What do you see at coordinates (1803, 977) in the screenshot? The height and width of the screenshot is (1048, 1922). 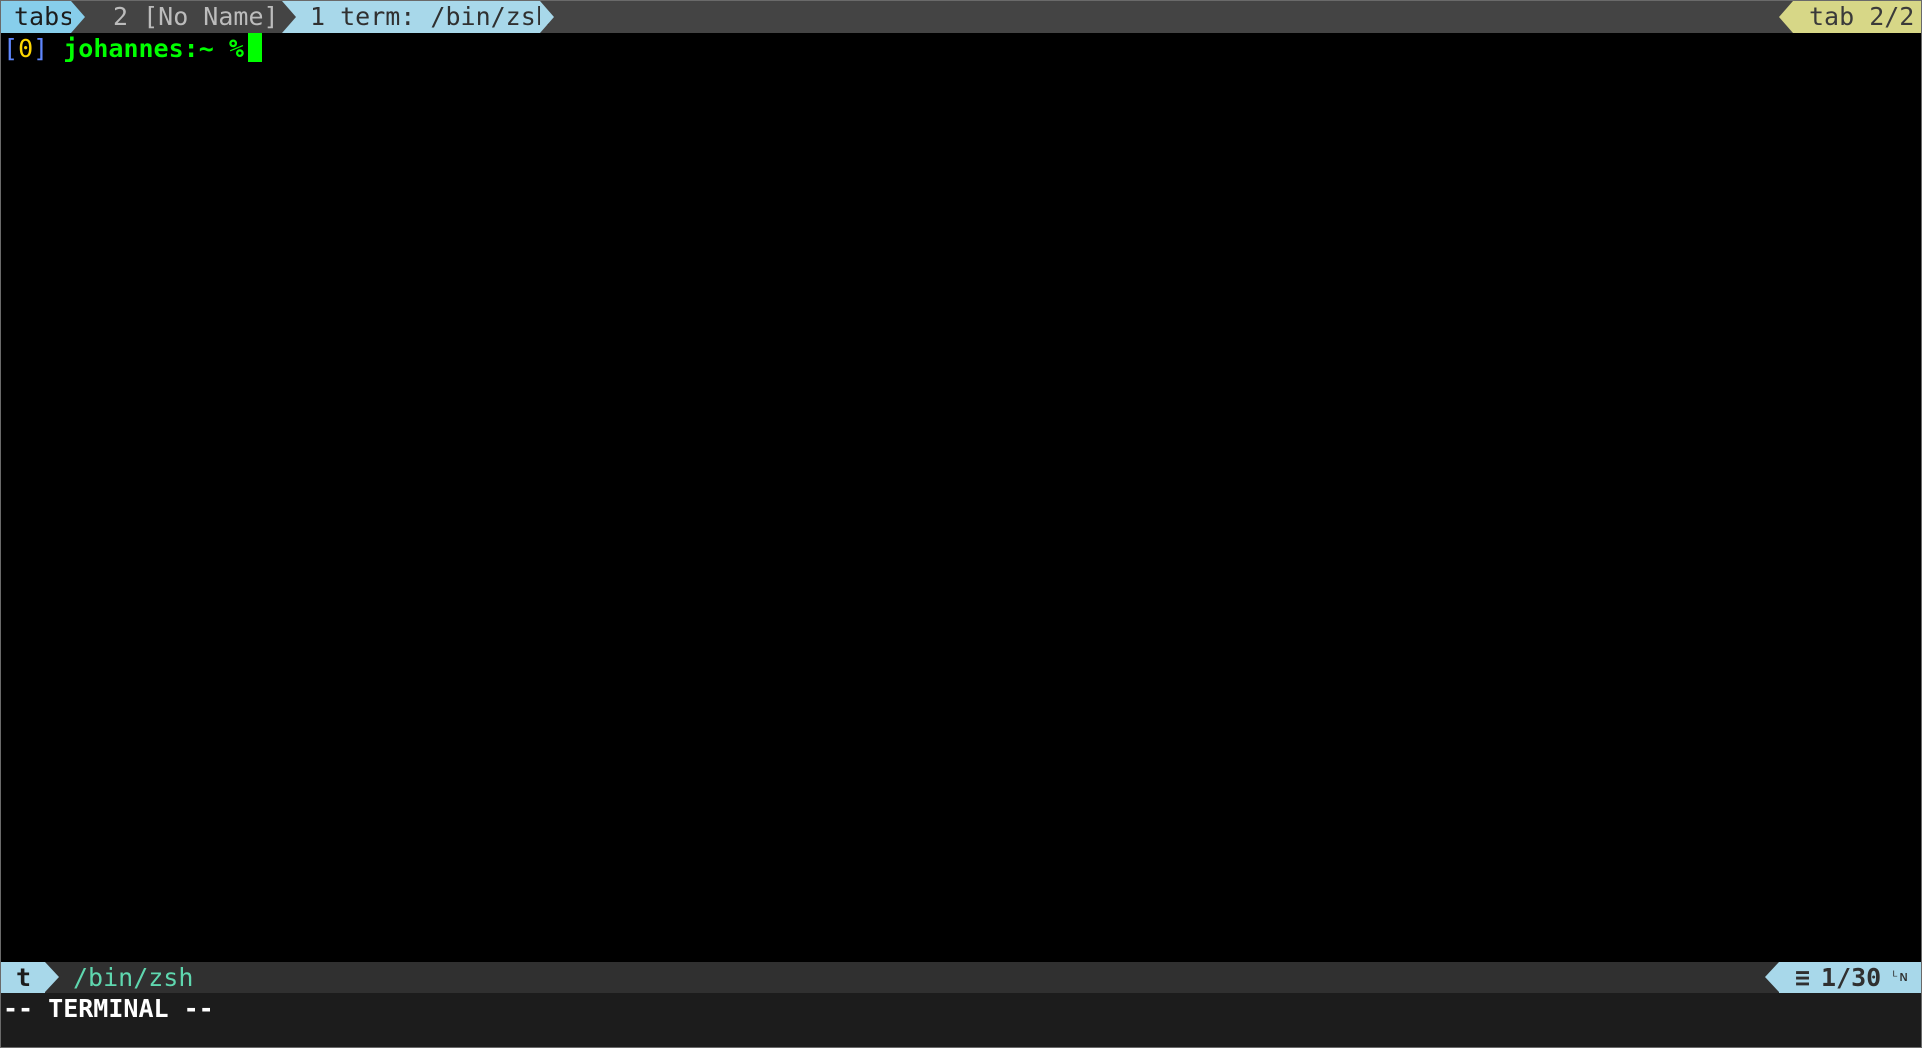 I see `line-position-icon: ≡` at bounding box center [1803, 977].